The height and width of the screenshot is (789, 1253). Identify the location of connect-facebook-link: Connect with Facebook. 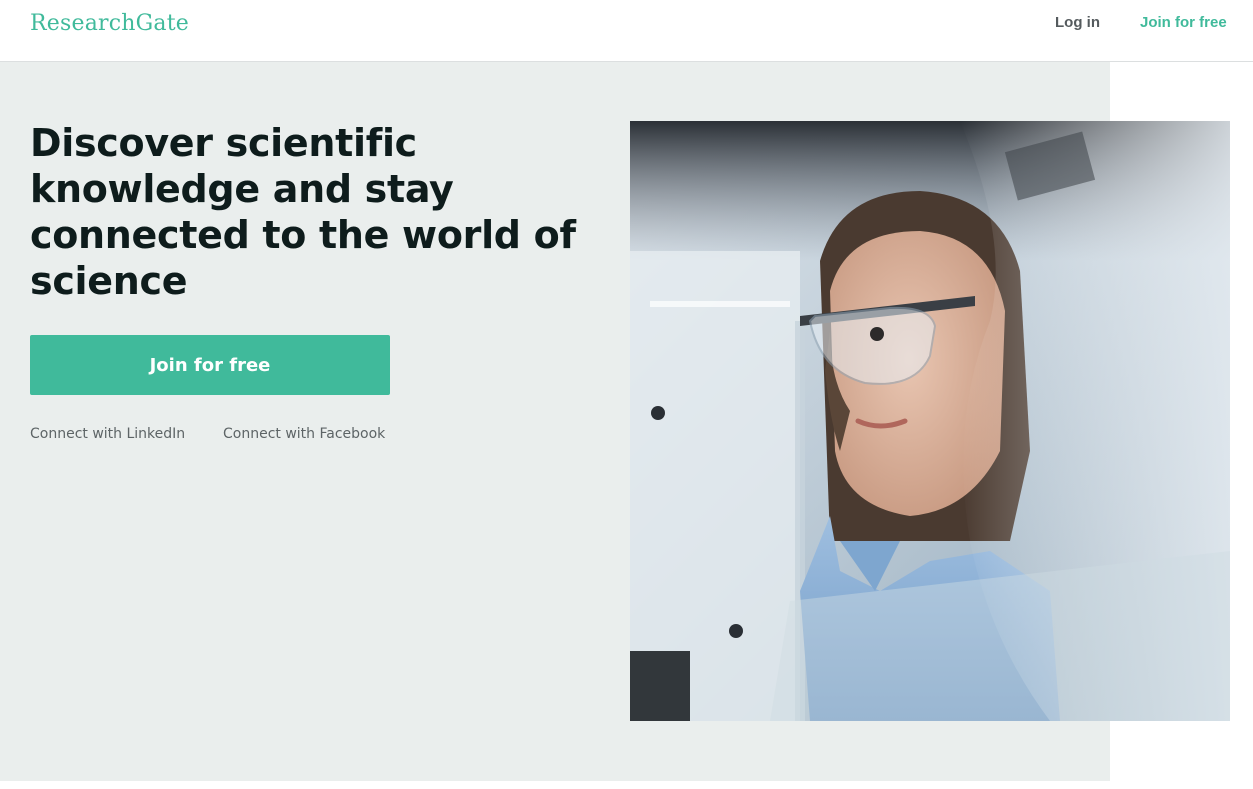
(304, 434).